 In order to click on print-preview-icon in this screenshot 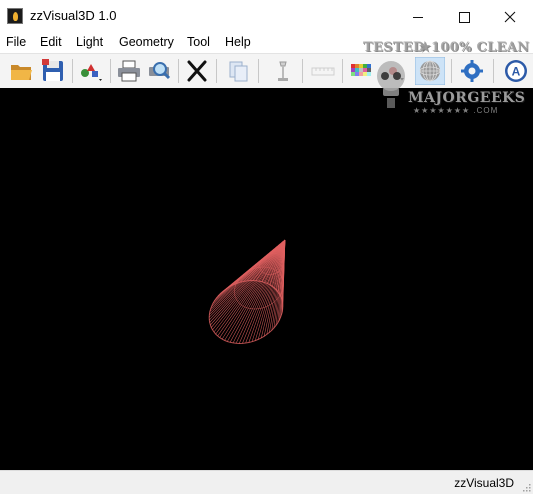, I will do `click(159, 71)`.